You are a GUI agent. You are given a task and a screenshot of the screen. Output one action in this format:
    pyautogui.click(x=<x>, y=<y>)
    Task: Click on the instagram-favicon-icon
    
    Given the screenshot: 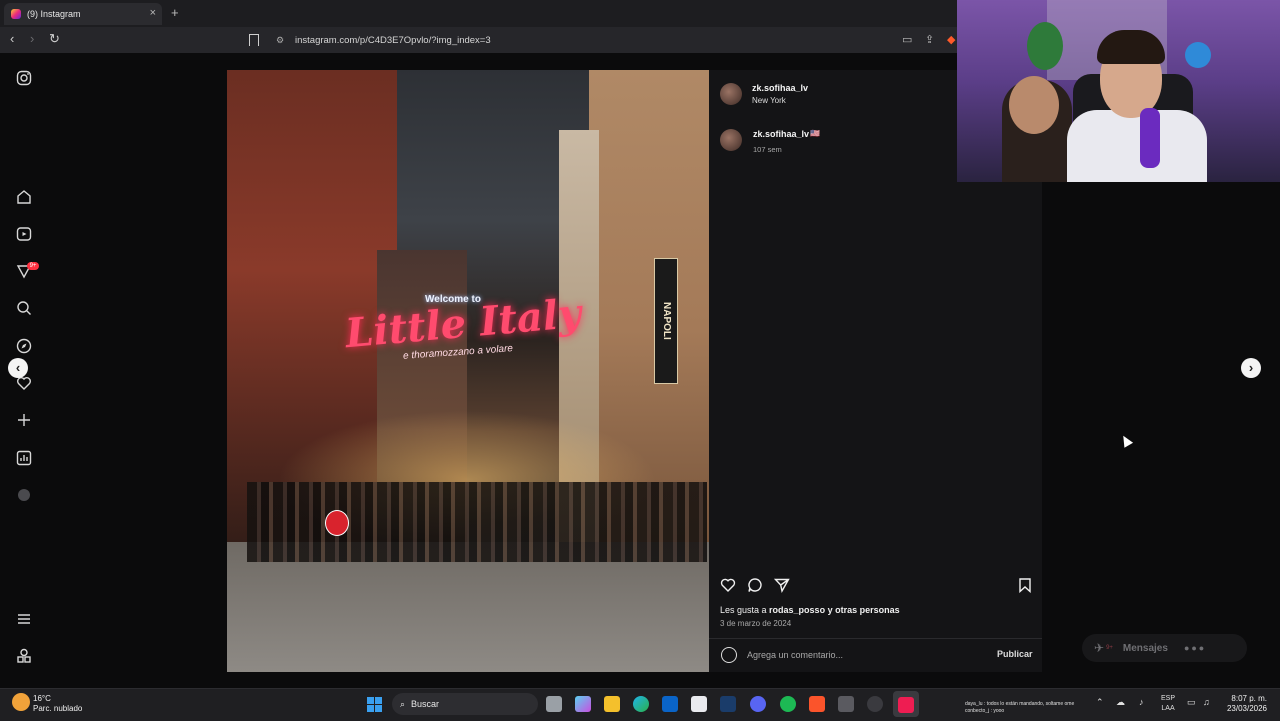 What is the action you would take?
    pyautogui.click(x=16, y=14)
    